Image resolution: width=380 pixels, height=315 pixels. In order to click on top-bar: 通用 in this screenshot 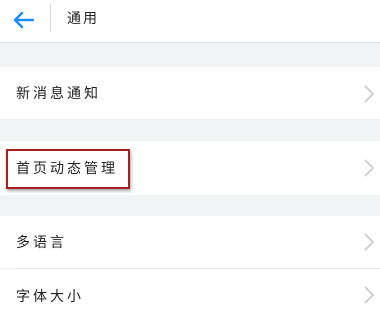, I will do `click(190, 21)`.